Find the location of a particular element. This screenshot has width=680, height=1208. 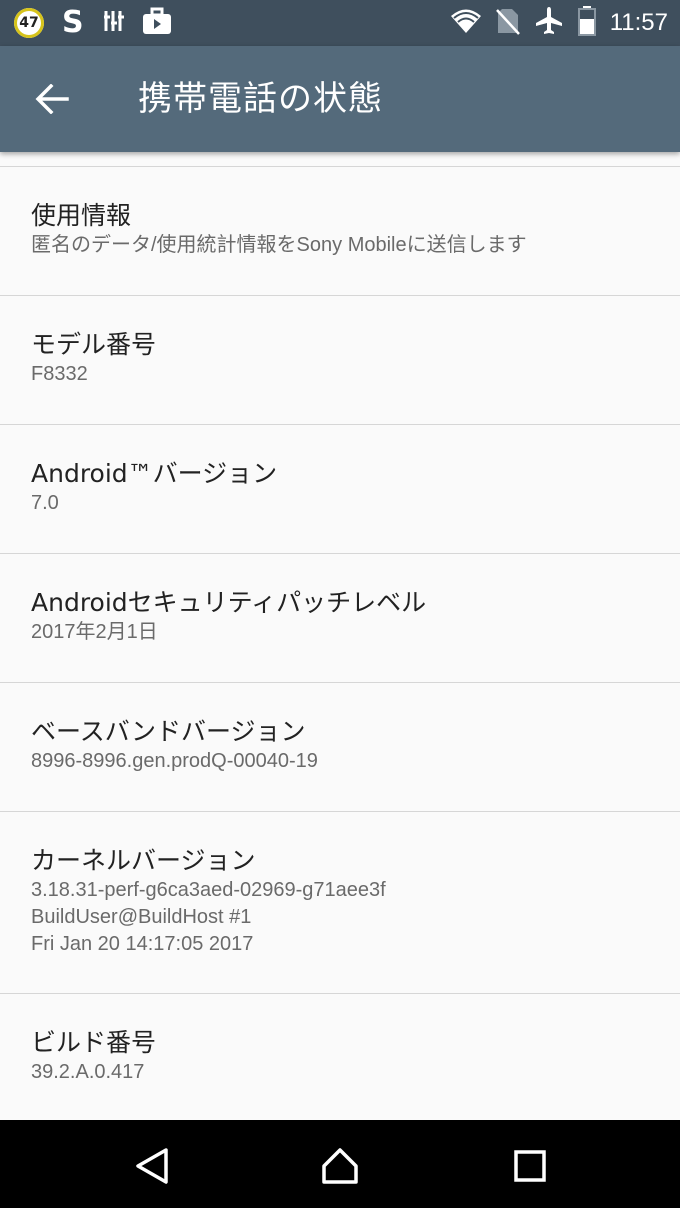

list-item-baseband-version: ベースバンドバージョン 8996-8996.gen.prodQ-00040-19 is located at coordinates (340, 746).